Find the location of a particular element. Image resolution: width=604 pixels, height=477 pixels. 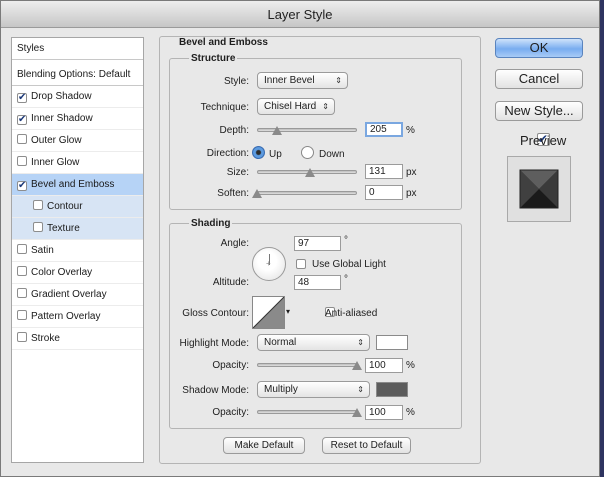

shadow-opacity-thumb is located at coordinates (357, 412).